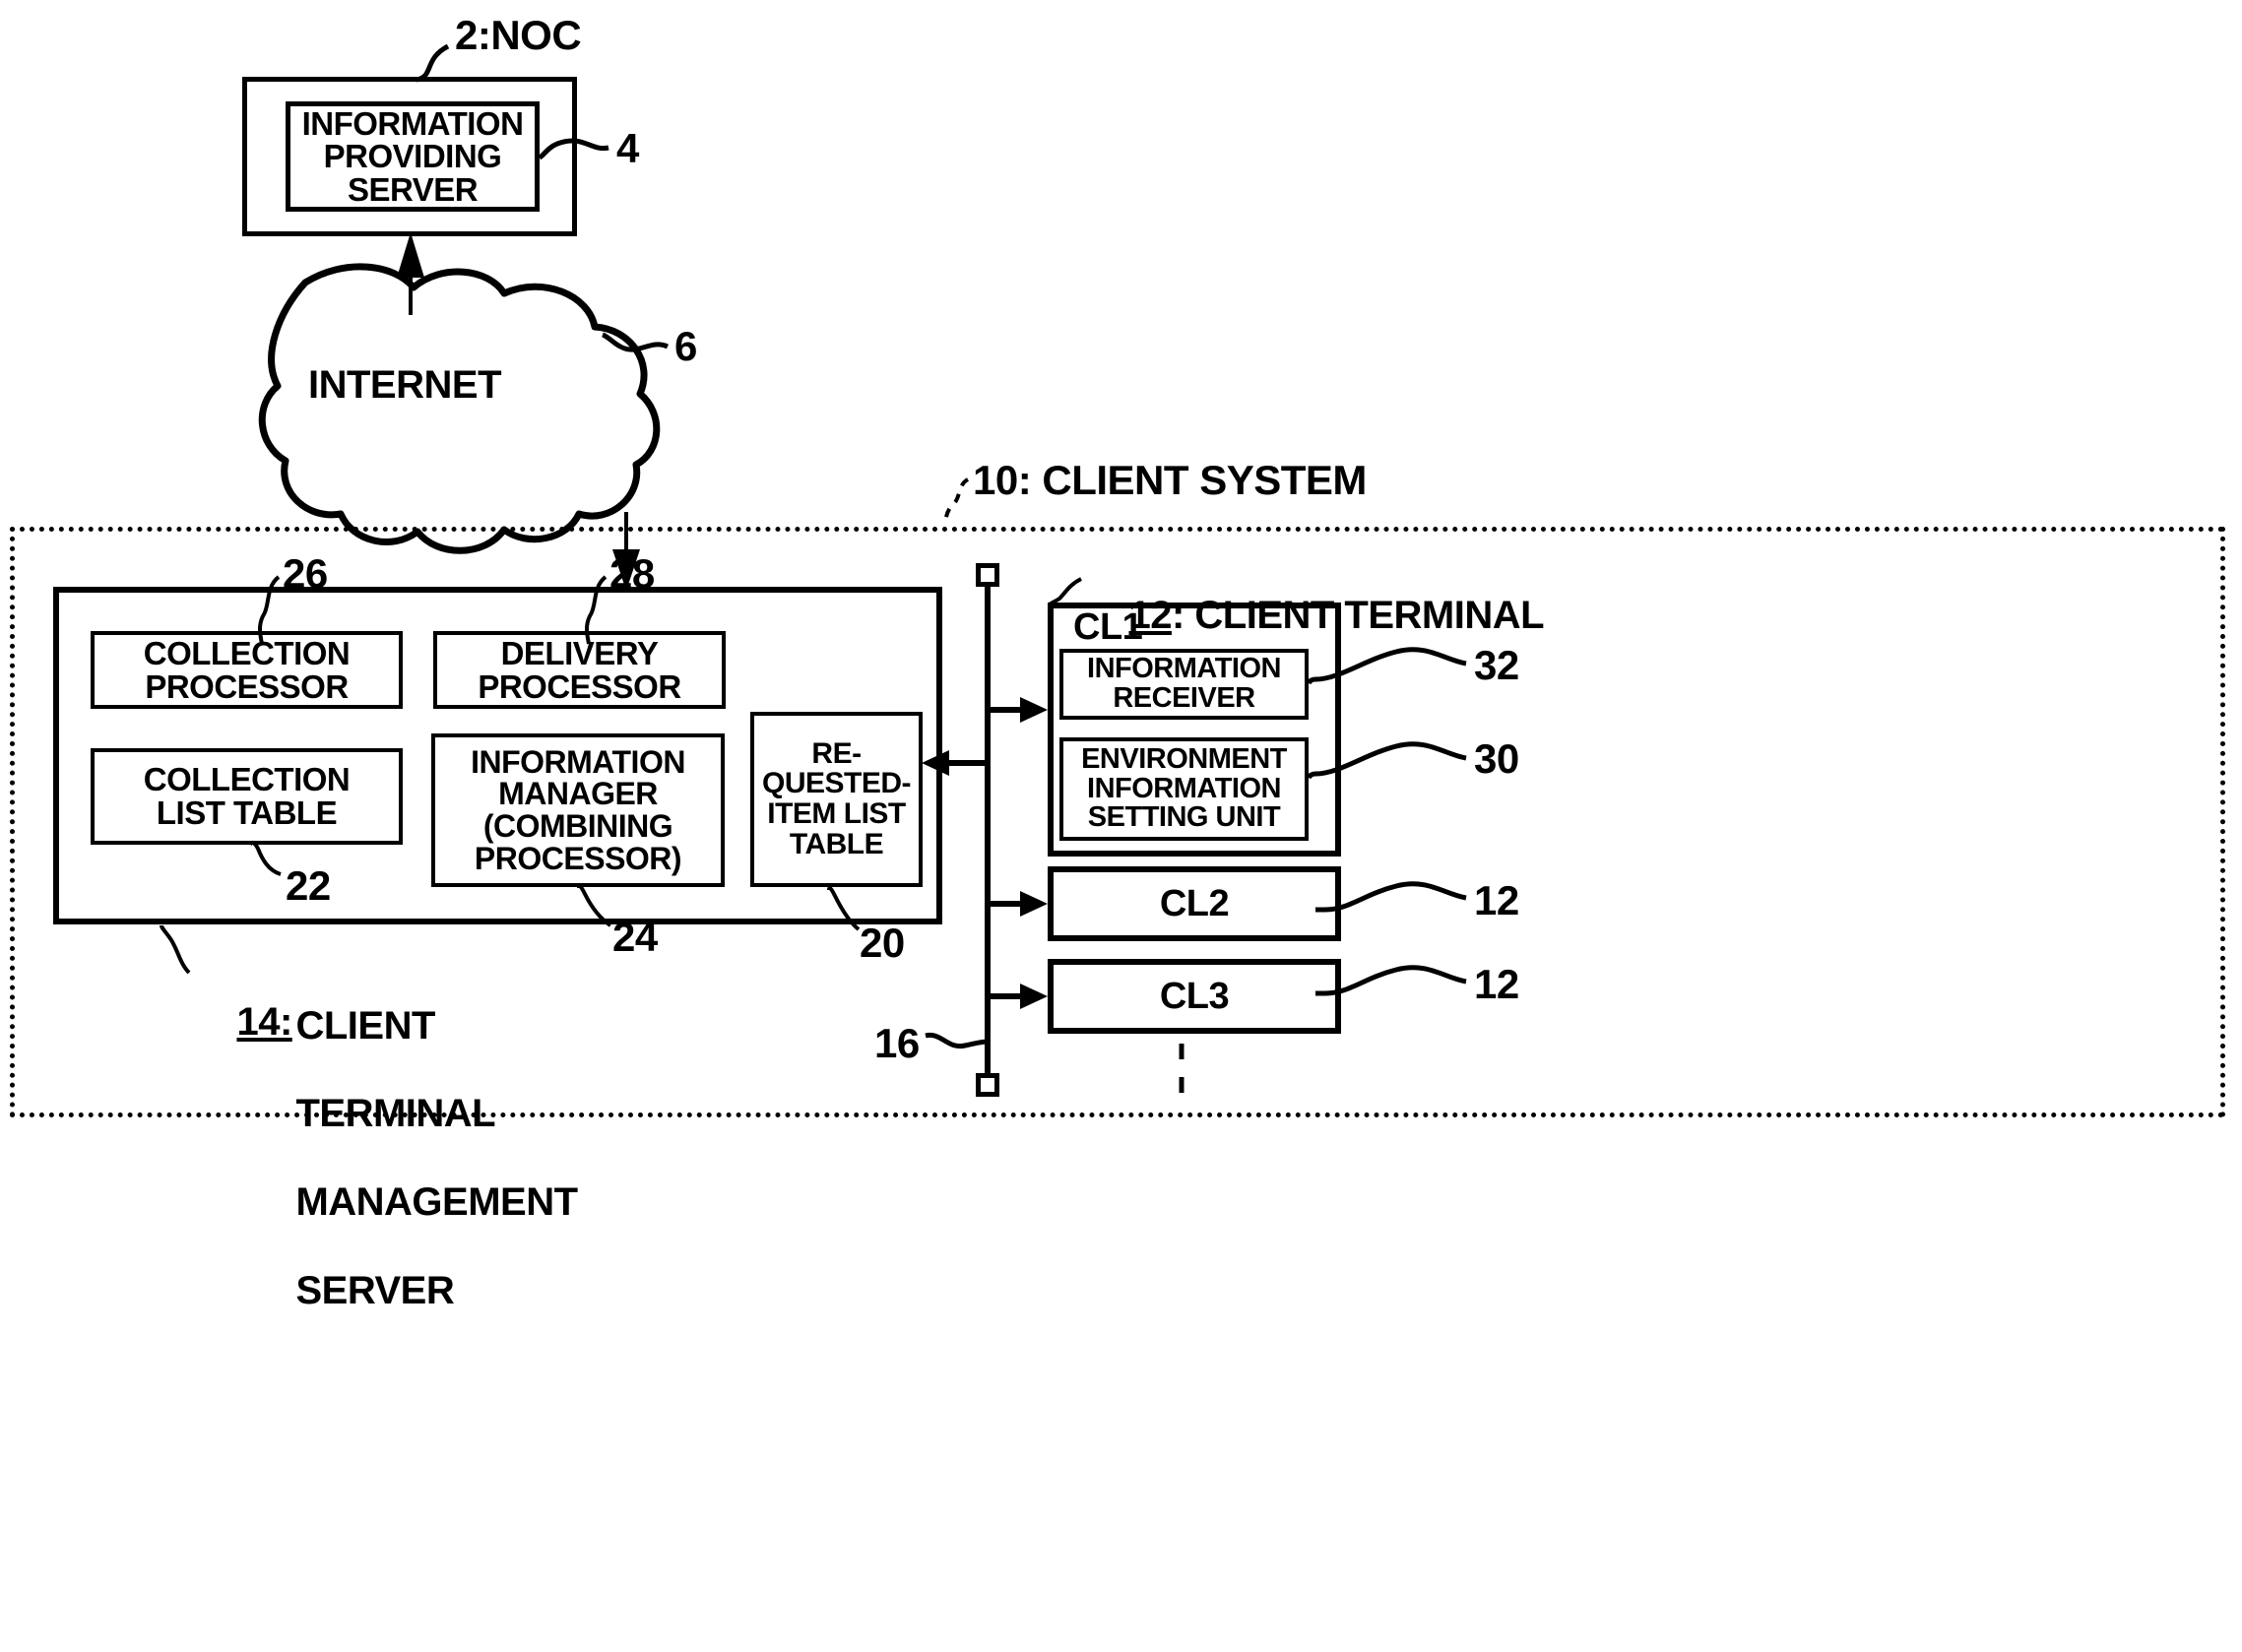 The image size is (2242, 1652). I want to click on info-server-line3: SERVER, so click(413, 189).